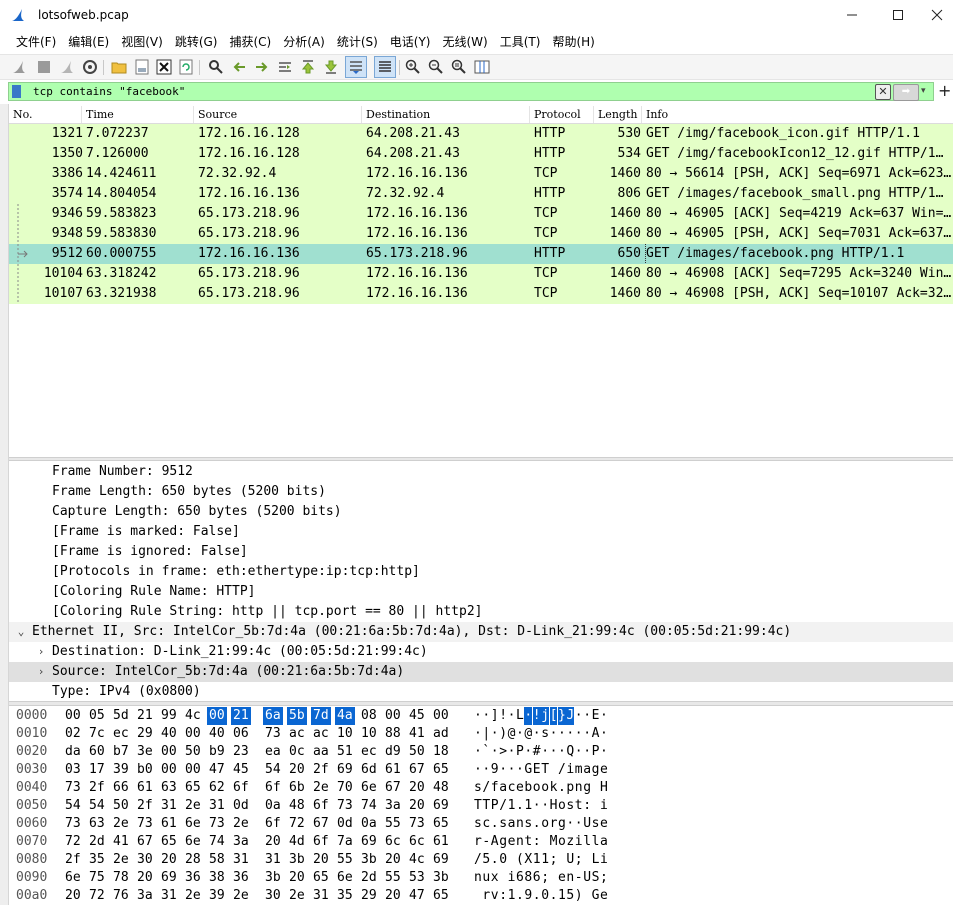 The image size is (953, 905). I want to click on column-header-no: No., so click(45, 114).